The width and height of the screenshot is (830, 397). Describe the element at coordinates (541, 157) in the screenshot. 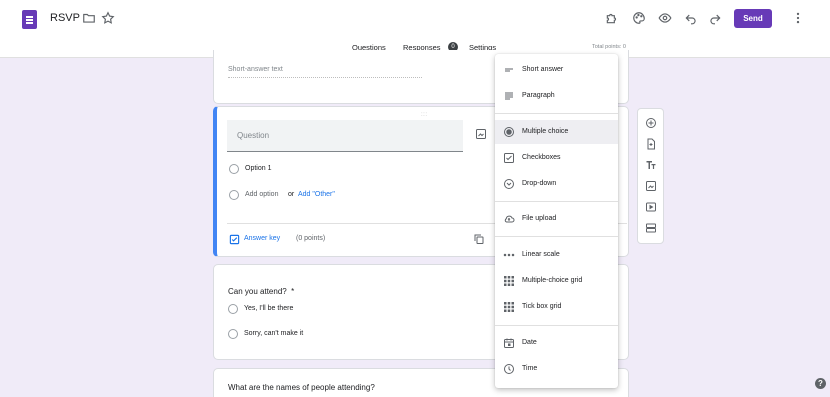

I see `menu-item-label: Checkboxes` at that location.